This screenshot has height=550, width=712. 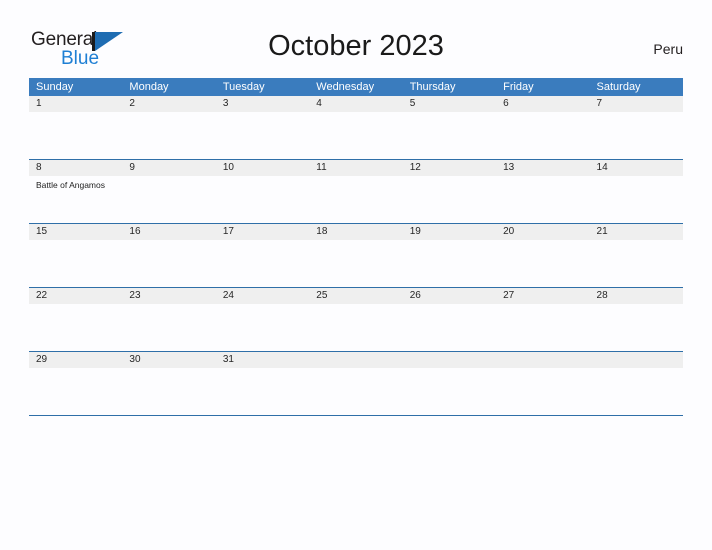 I want to click on calendar-day-cell-20: 20, so click(x=543, y=255).